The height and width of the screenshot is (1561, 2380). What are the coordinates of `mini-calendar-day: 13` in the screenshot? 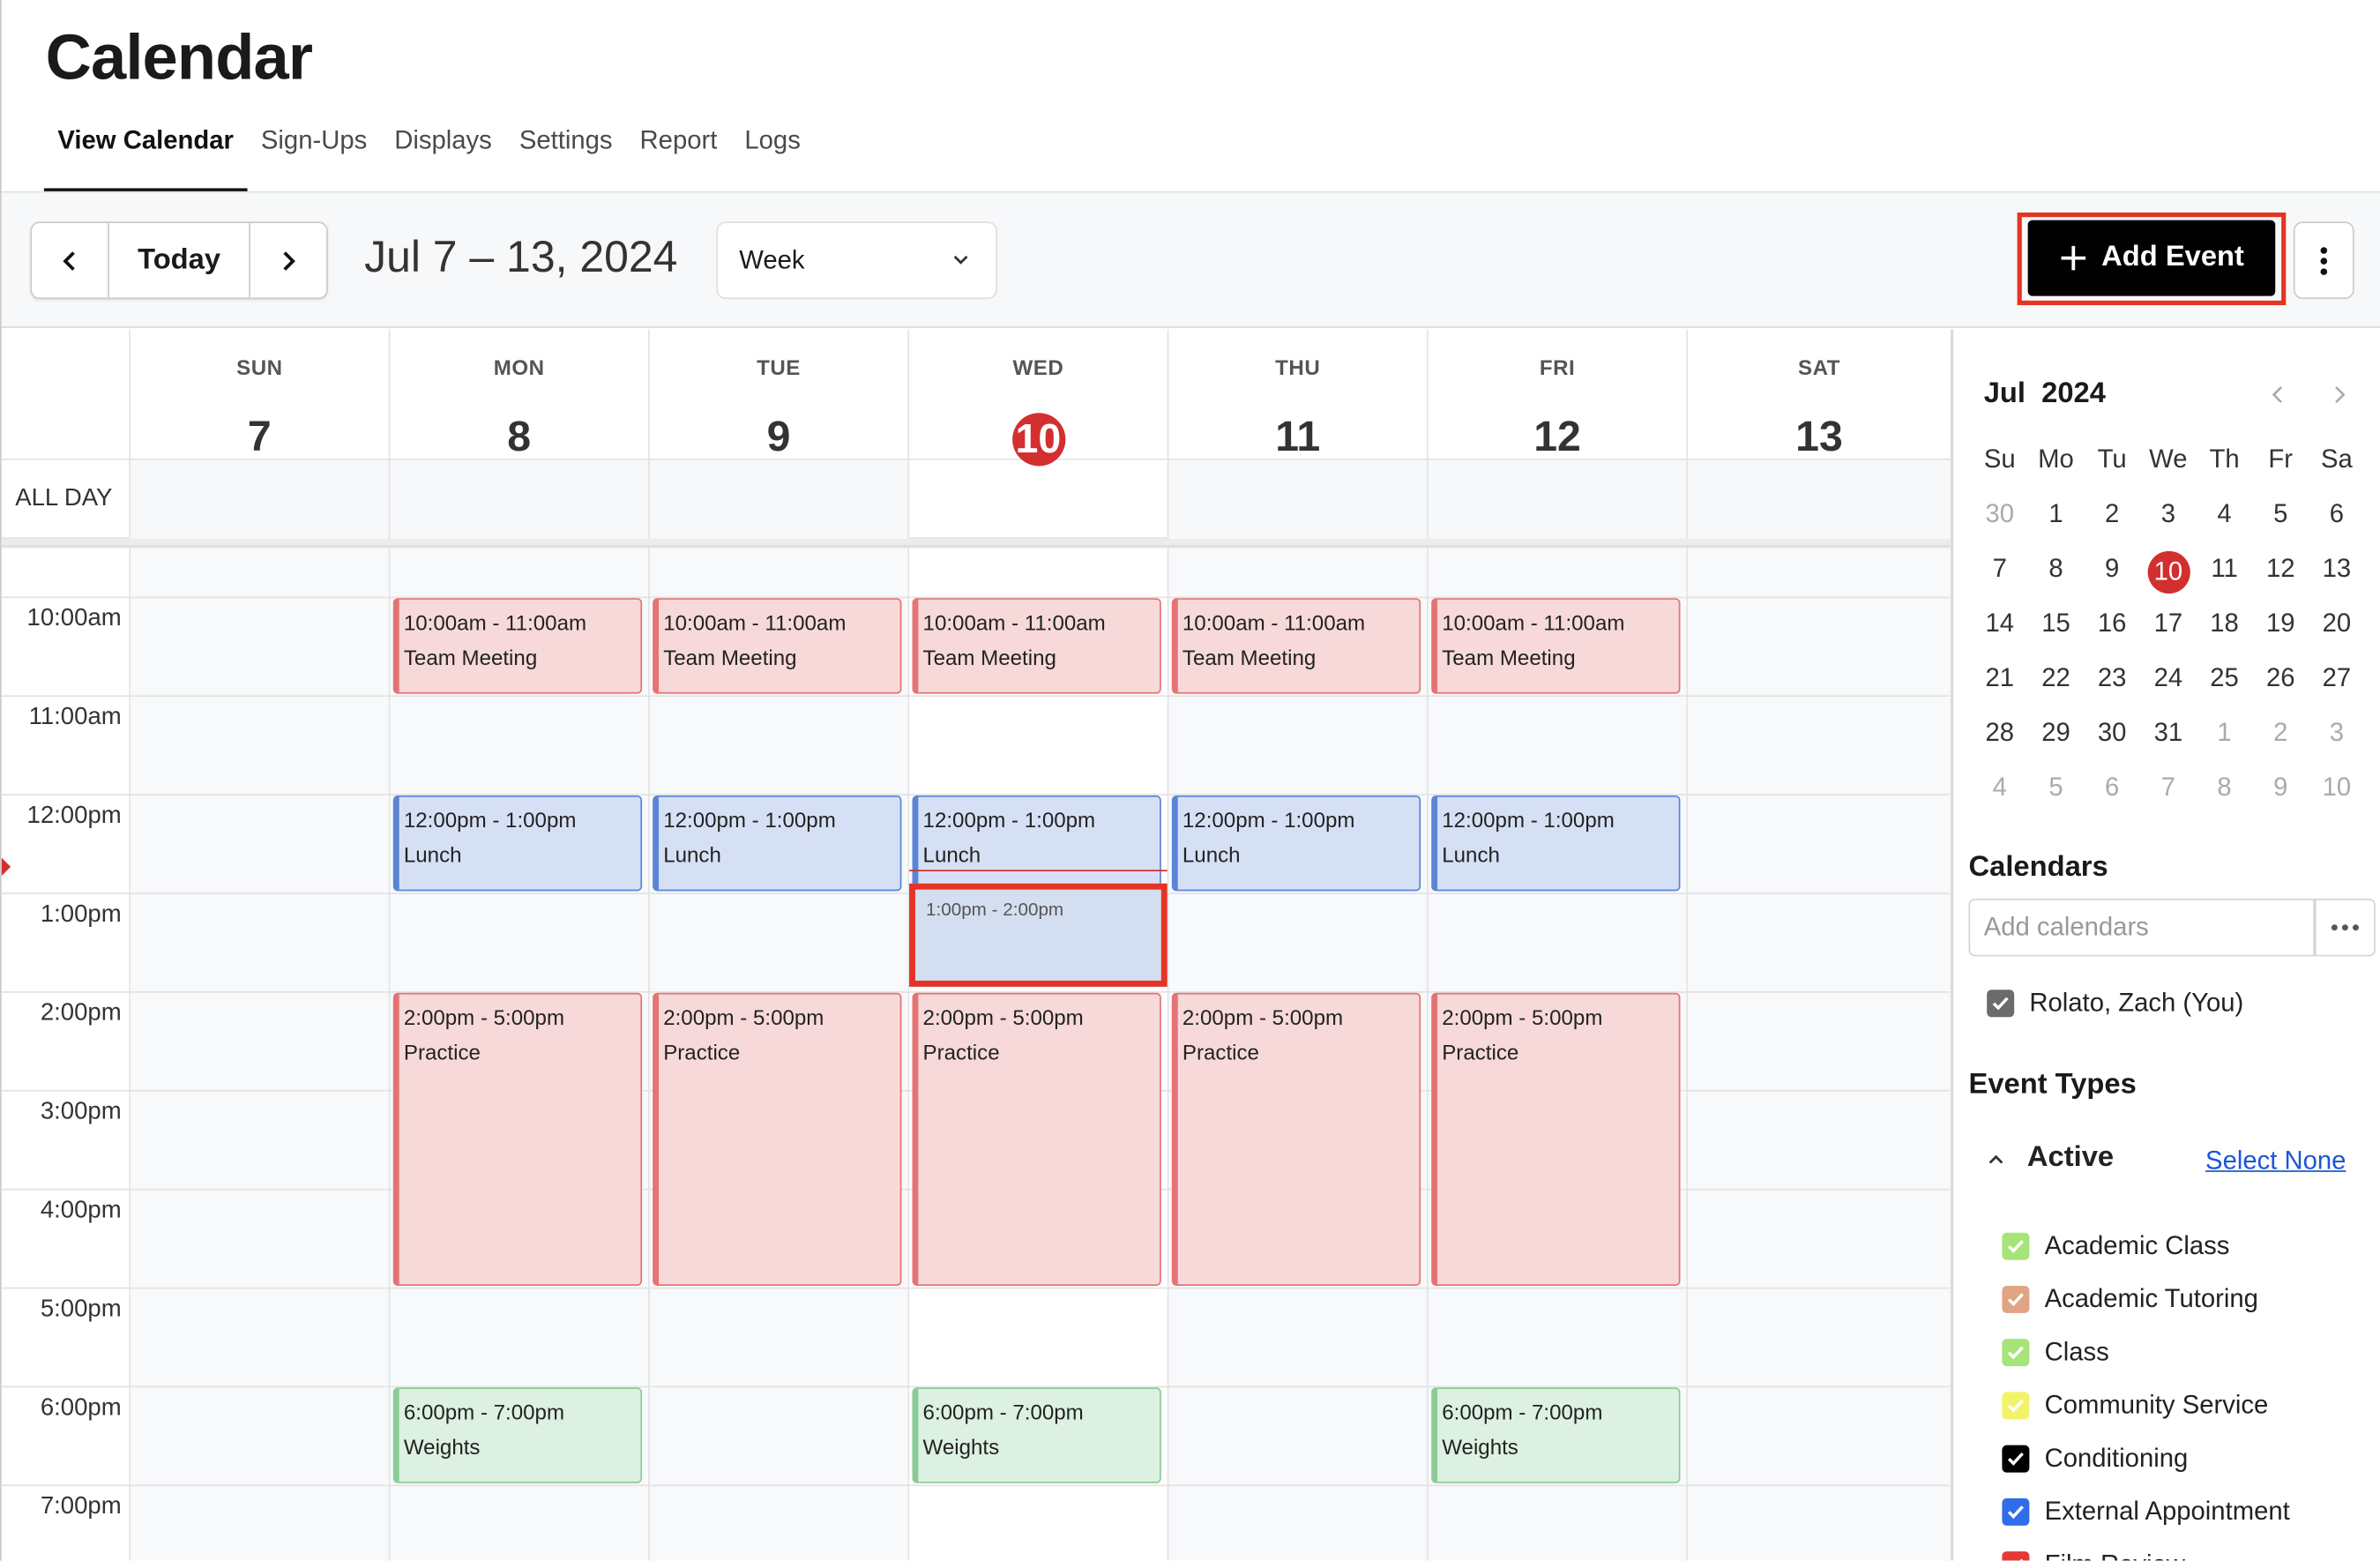 It's located at (2337, 569).